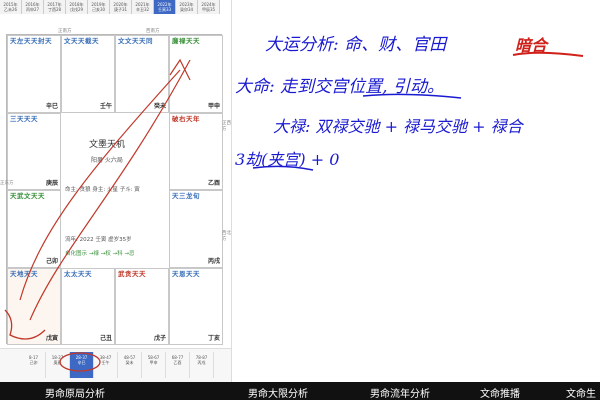  What do you see at coordinates (51, 183) in the screenshot?
I see `palace-branch: 庚辰` at bounding box center [51, 183].